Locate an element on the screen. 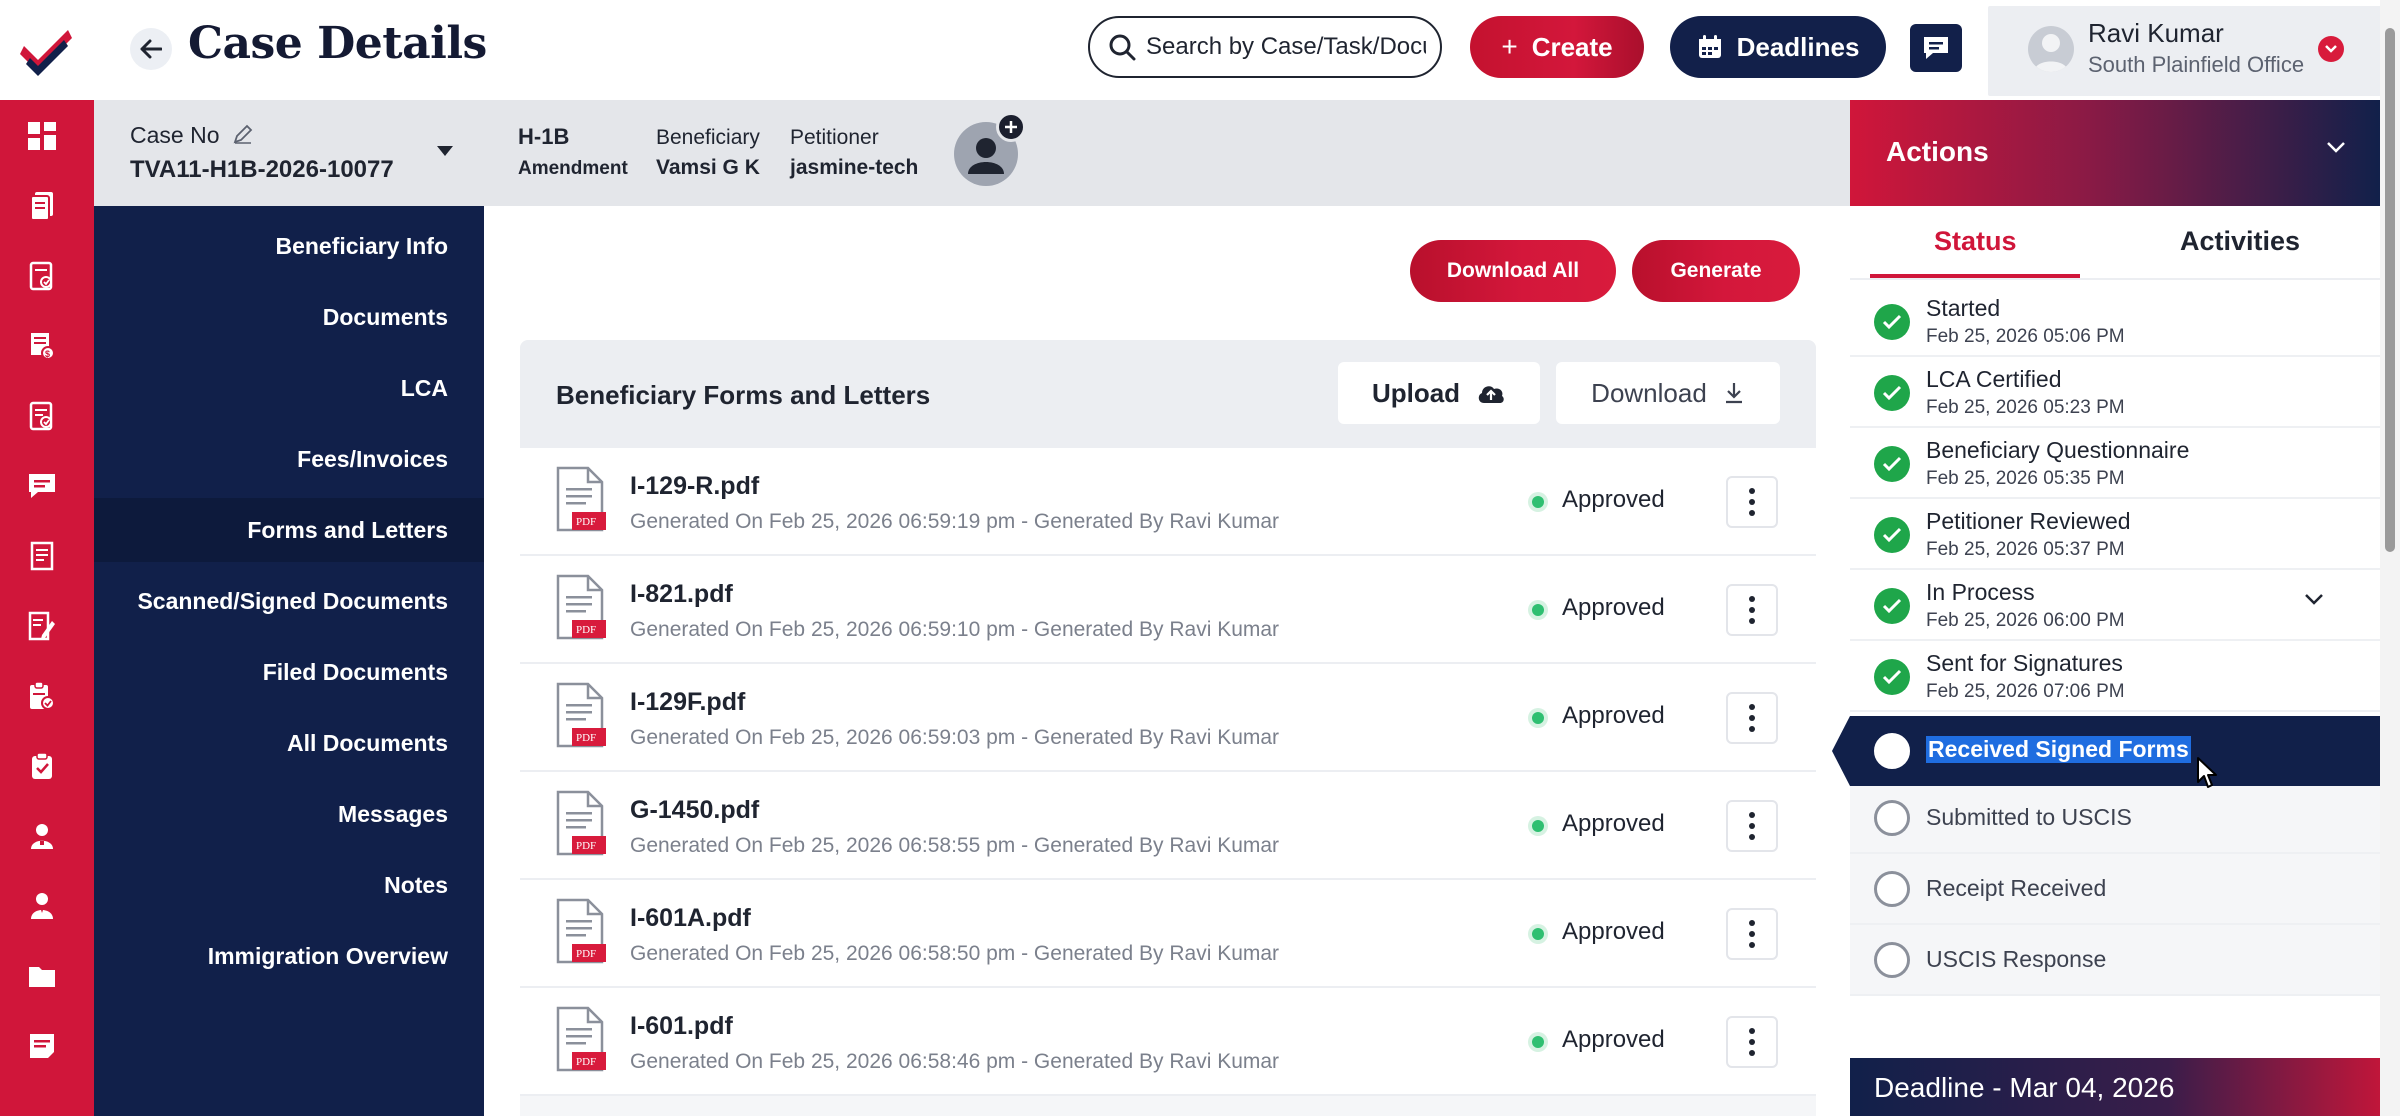 This screenshot has height=1116, width=2400. document-name: I-601A.pdf is located at coordinates (690, 918).